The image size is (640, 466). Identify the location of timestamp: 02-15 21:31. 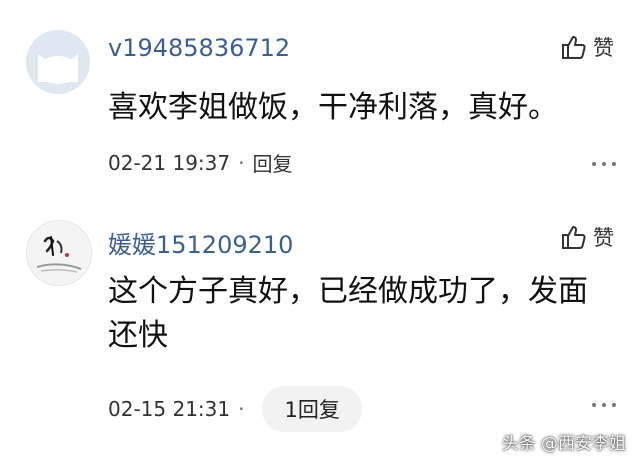
(169, 409).